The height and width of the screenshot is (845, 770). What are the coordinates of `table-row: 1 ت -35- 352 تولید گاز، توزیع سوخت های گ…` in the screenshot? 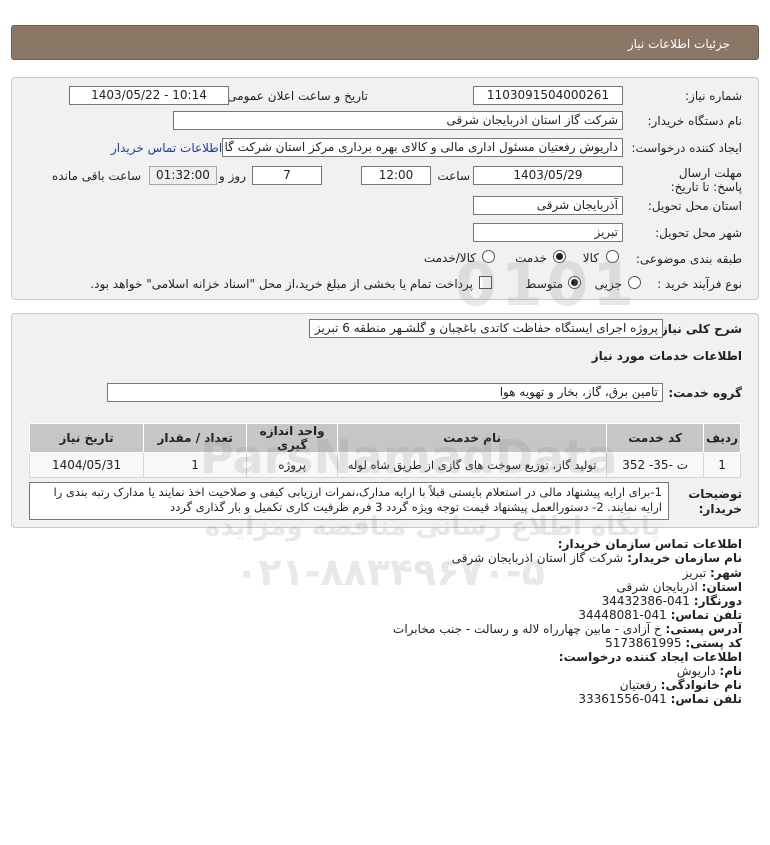 It's located at (384, 465).